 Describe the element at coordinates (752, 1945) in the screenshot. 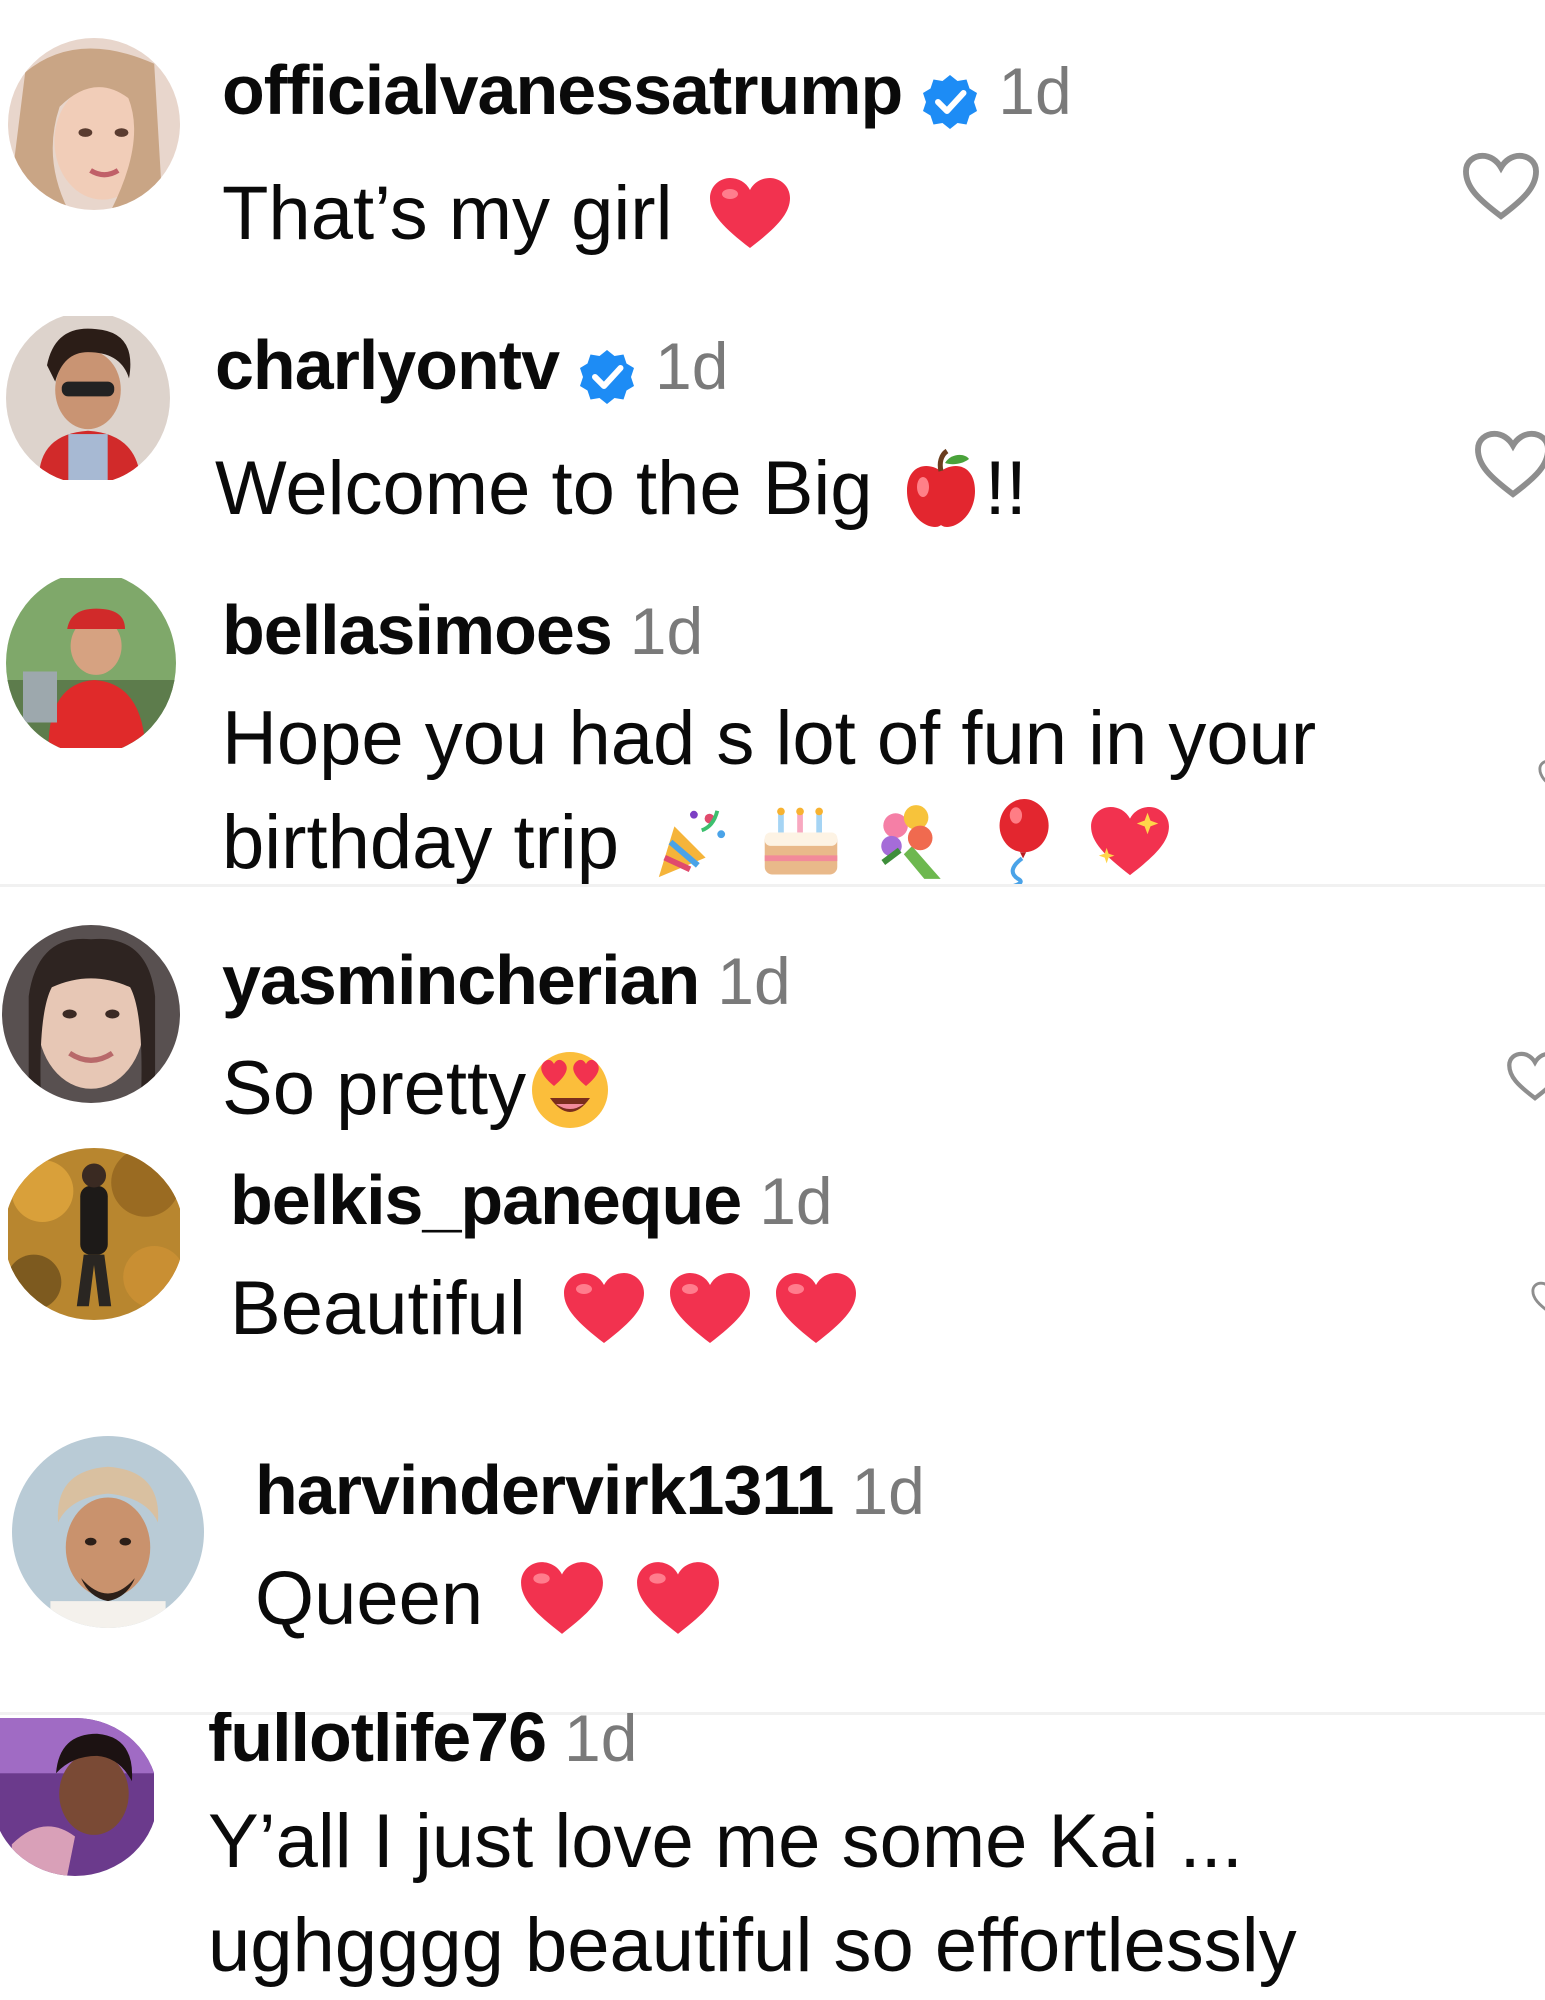

I see `comment-text-line-2: ughgggg beautiful so effortlessly` at that location.